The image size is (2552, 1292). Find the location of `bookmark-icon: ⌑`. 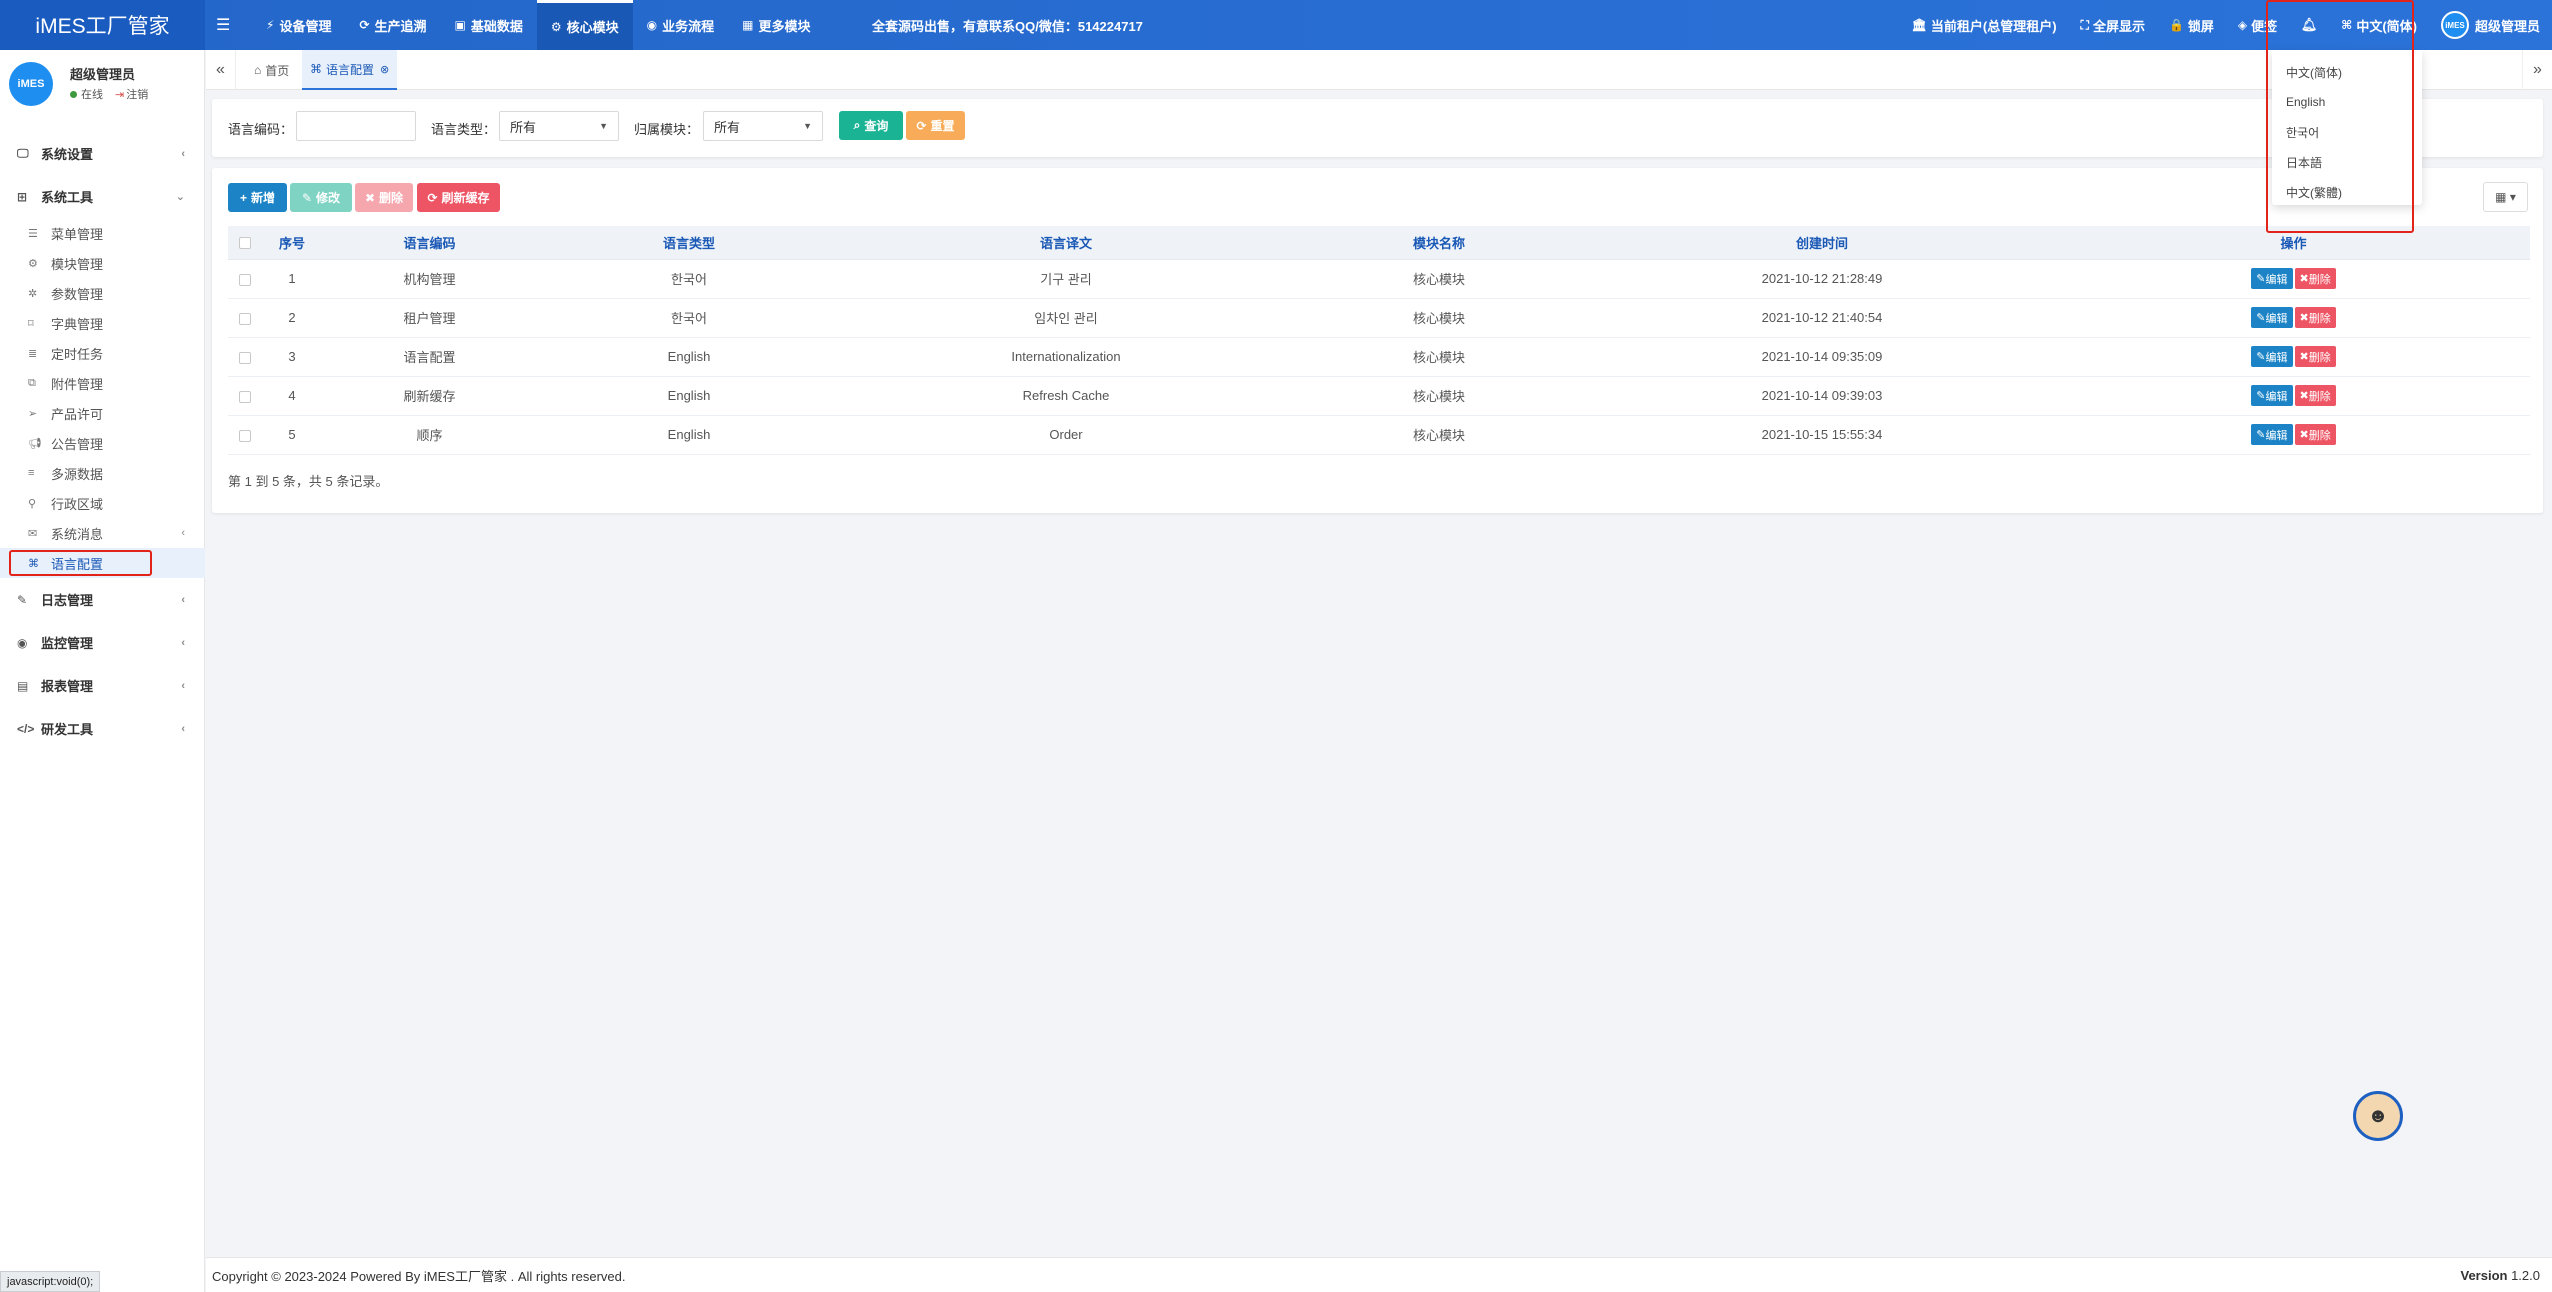

bookmark-icon: ⌑ is located at coordinates (31, 323).